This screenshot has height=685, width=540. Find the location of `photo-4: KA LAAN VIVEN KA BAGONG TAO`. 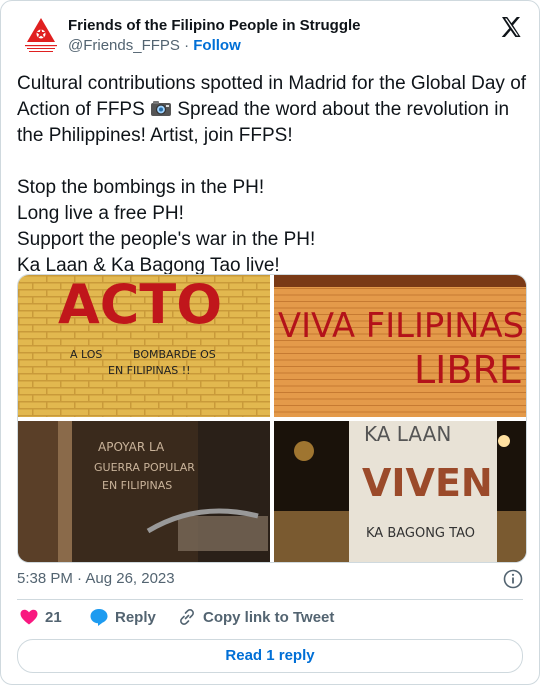

photo-4: KA LAAN VIVEN KA BAGONG TAO is located at coordinates (400, 491).